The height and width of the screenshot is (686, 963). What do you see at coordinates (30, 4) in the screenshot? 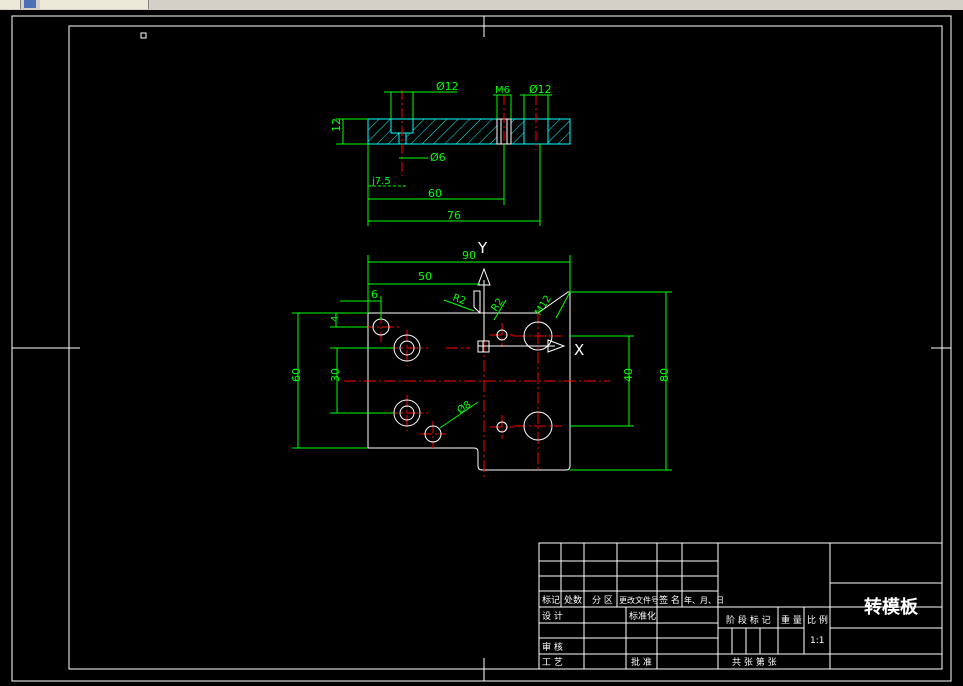
I see `drawing-icon` at bounding box center [30, 4].